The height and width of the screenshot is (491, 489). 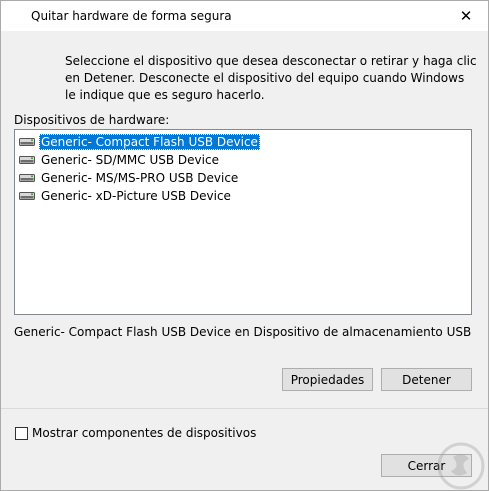 I want to click on window-title: Quitar hardware de forma segura, so click(x=131, y=16).